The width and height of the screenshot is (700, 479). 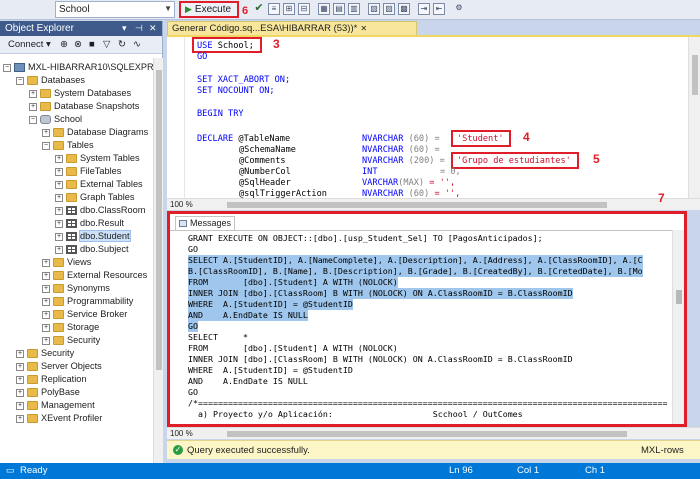 I want to click on tree-node-polybase: + PolyBase, so click(x=48, y=392).